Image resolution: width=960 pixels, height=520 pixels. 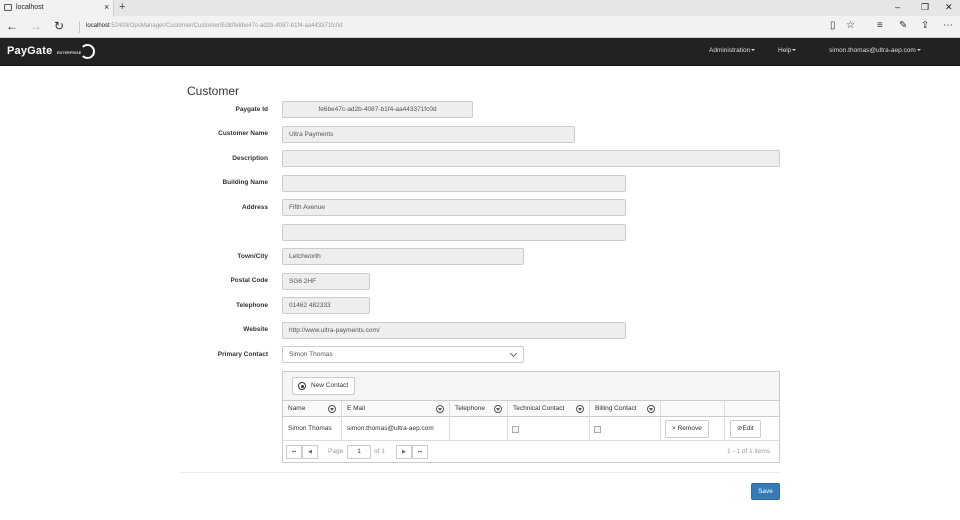 I want to click on telephone-label: Telephone, so click(x=251, y=305).